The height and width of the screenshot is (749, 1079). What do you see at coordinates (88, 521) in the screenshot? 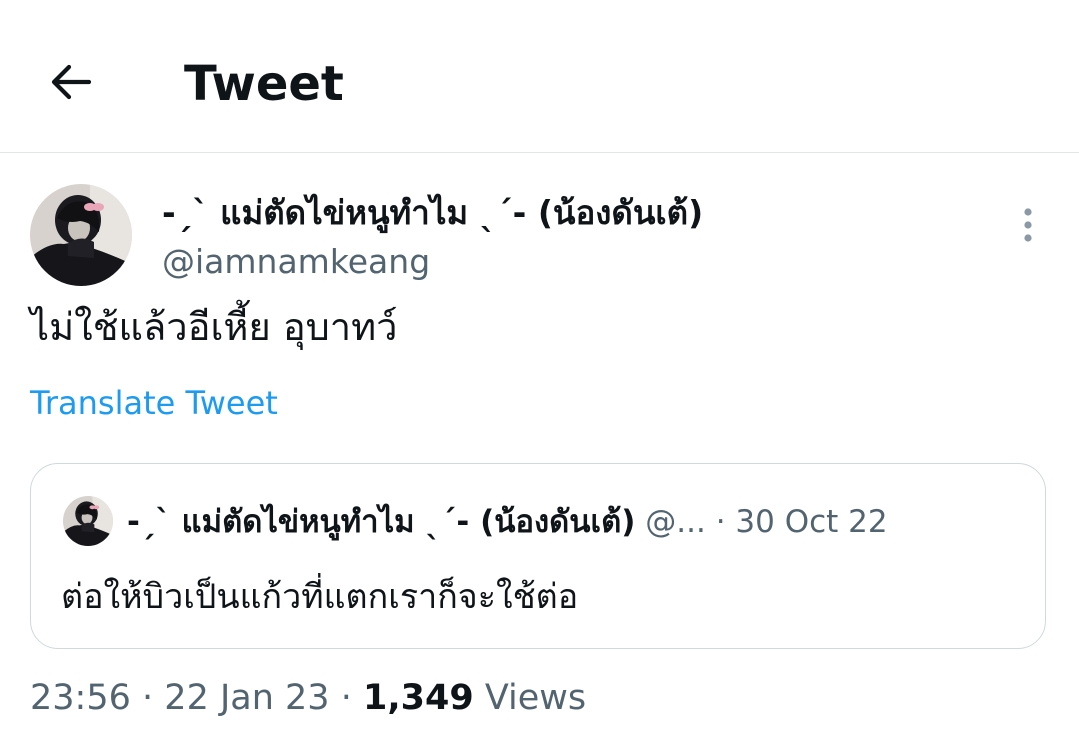
I see `quoted-author-avatar` at bounding box center [88, 521].